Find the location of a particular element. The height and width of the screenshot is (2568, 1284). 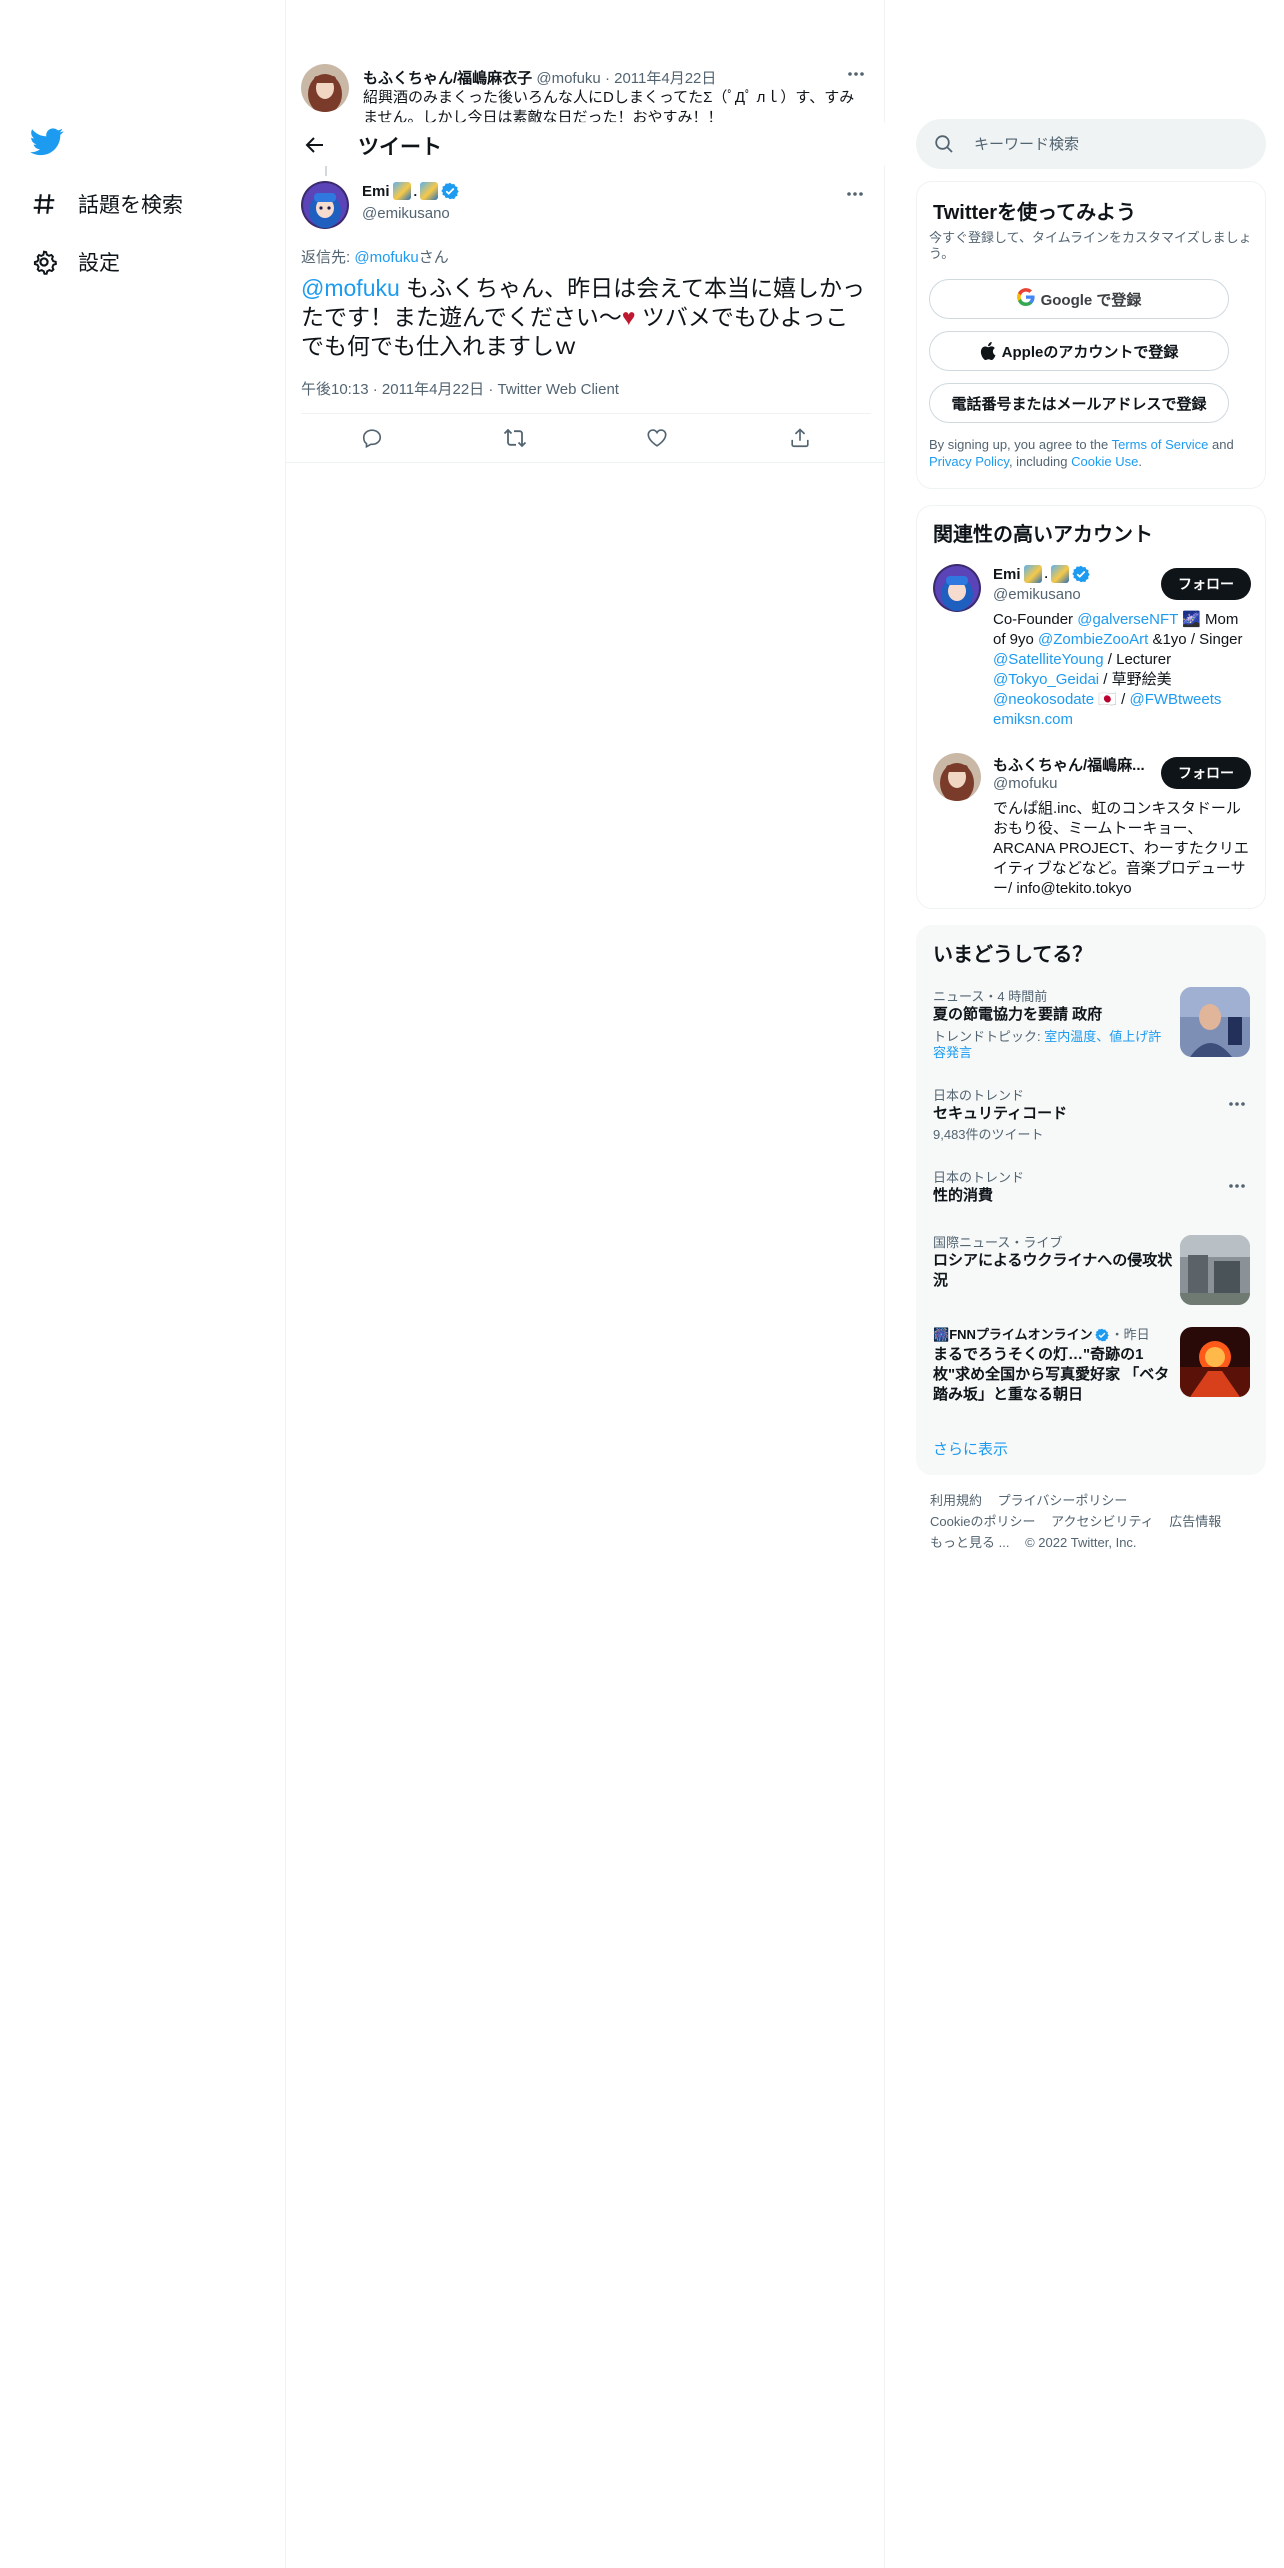

trends-title: いまどうしてる？ is located at coordinates (1013, 955).